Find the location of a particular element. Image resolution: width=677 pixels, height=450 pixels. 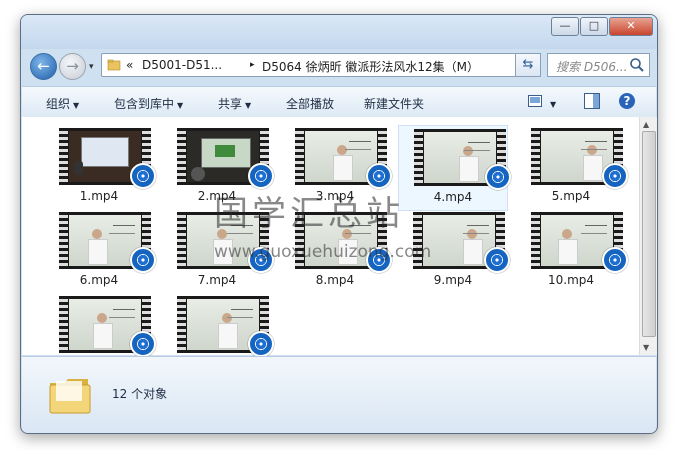

file-name: 1.mp4 is located at coordinates (99, 196).